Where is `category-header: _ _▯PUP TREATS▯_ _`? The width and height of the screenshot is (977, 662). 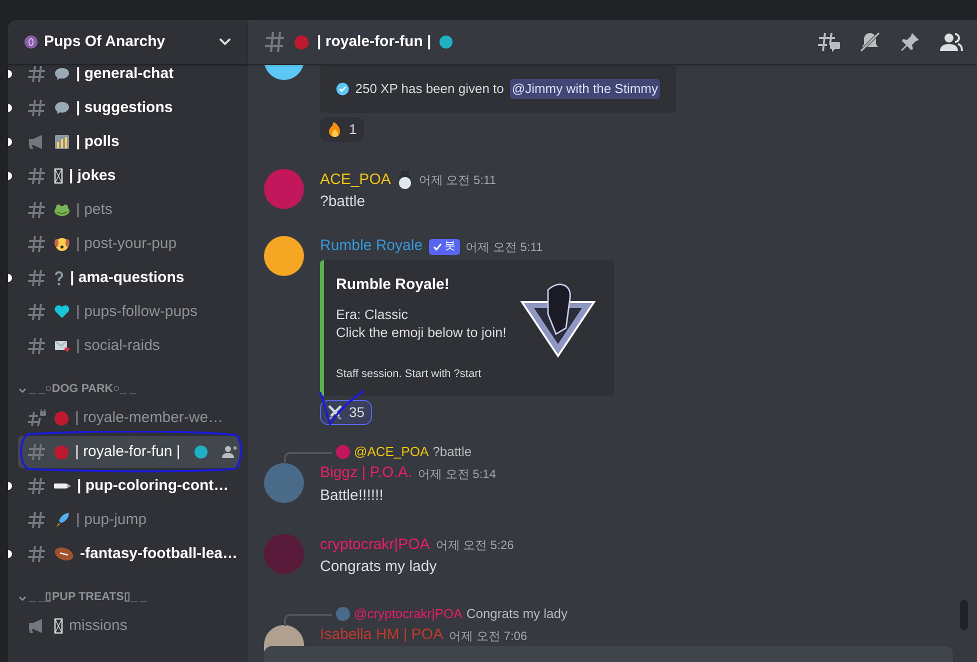
category-header: _ _▯PUP TREATS▯_ _ is located at coordinates (128, 598).